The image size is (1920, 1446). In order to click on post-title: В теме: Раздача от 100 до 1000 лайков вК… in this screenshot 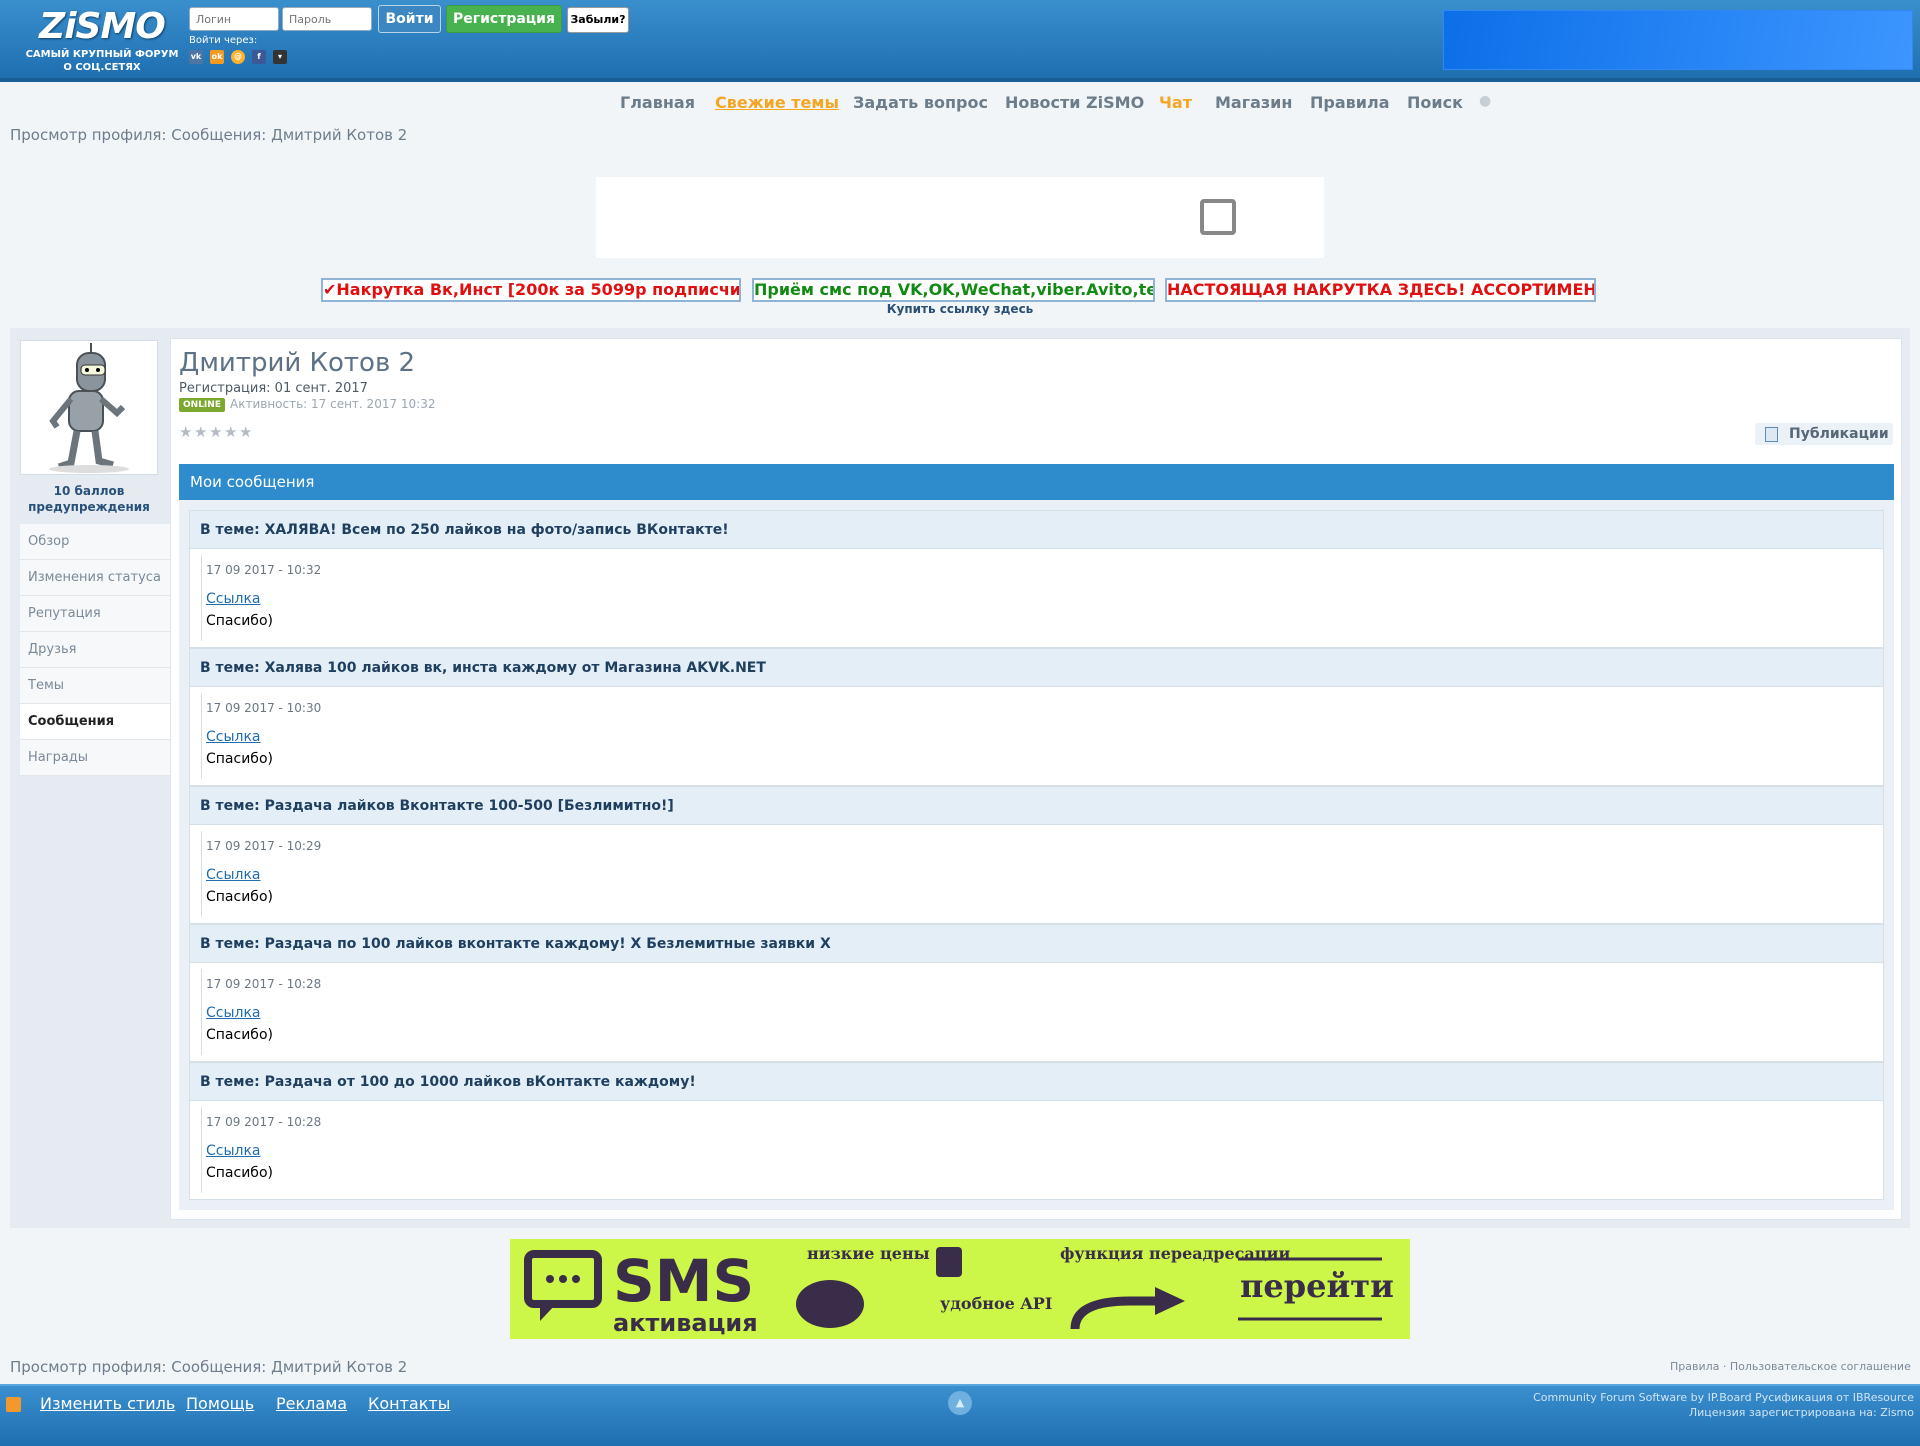, I will do `click(1036, 1082)`.